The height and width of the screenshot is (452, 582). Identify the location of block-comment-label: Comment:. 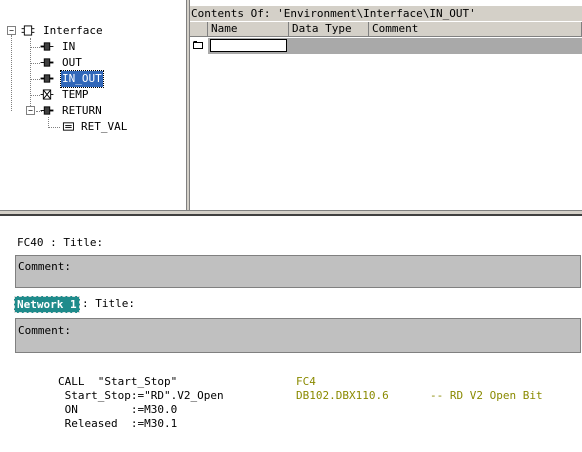
(44, 266).